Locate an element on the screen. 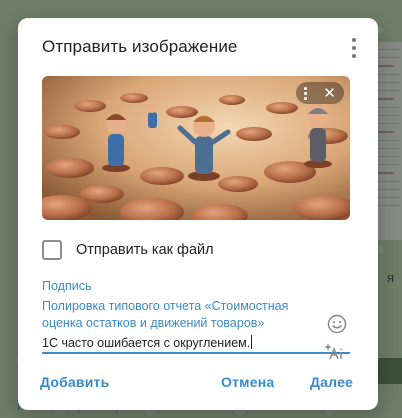 The height and width of the screenshot is (418, 402). cancel-button: Отмена is located at coordinates (247, 382).